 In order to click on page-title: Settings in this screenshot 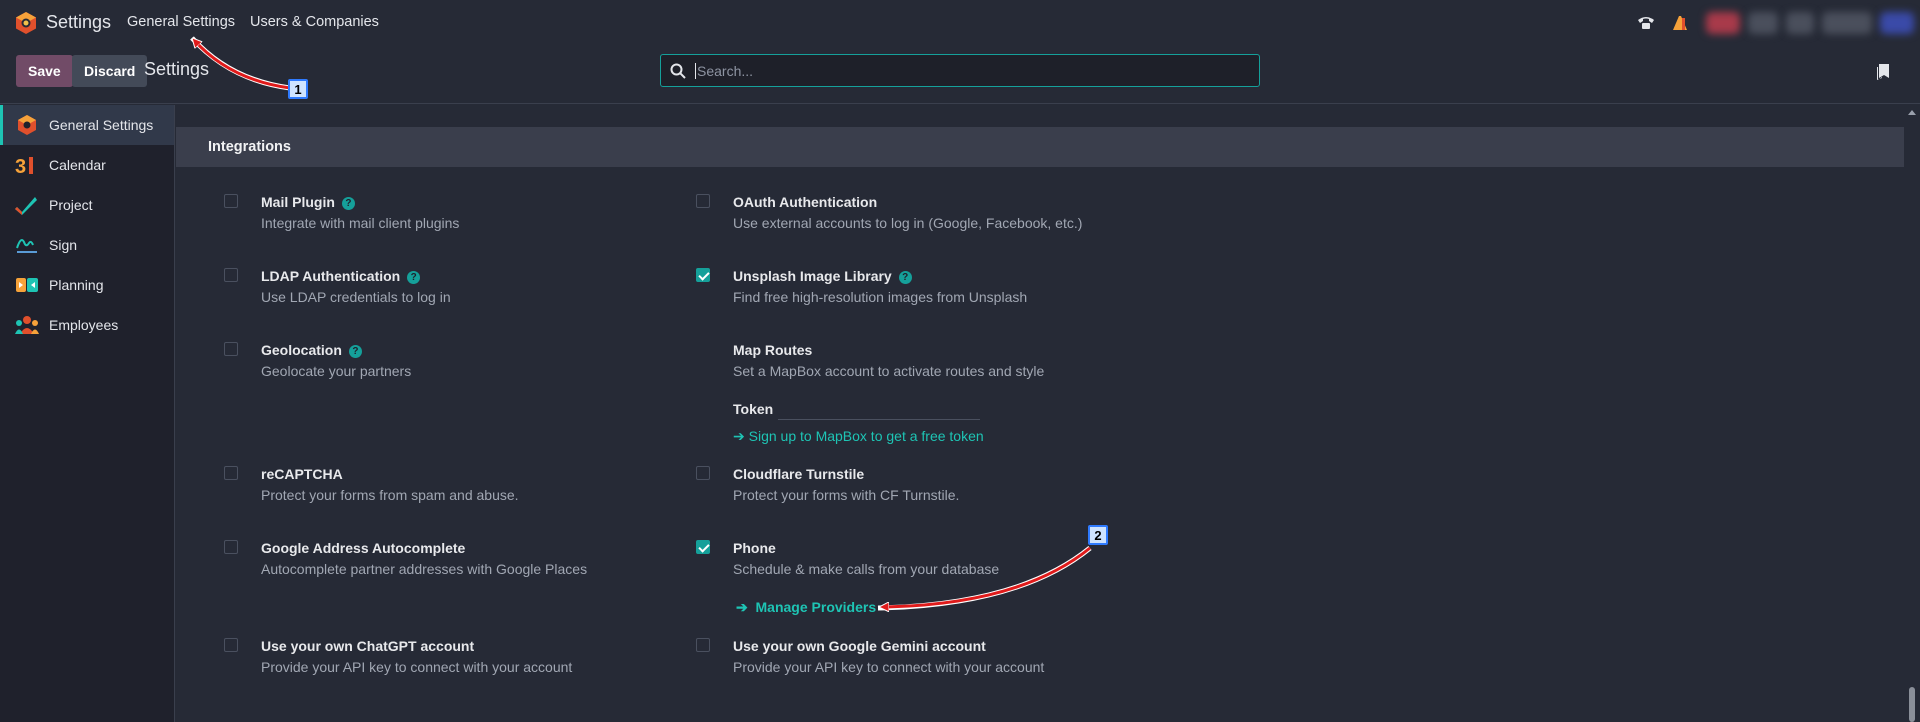, I will do `click(177, 69)`.